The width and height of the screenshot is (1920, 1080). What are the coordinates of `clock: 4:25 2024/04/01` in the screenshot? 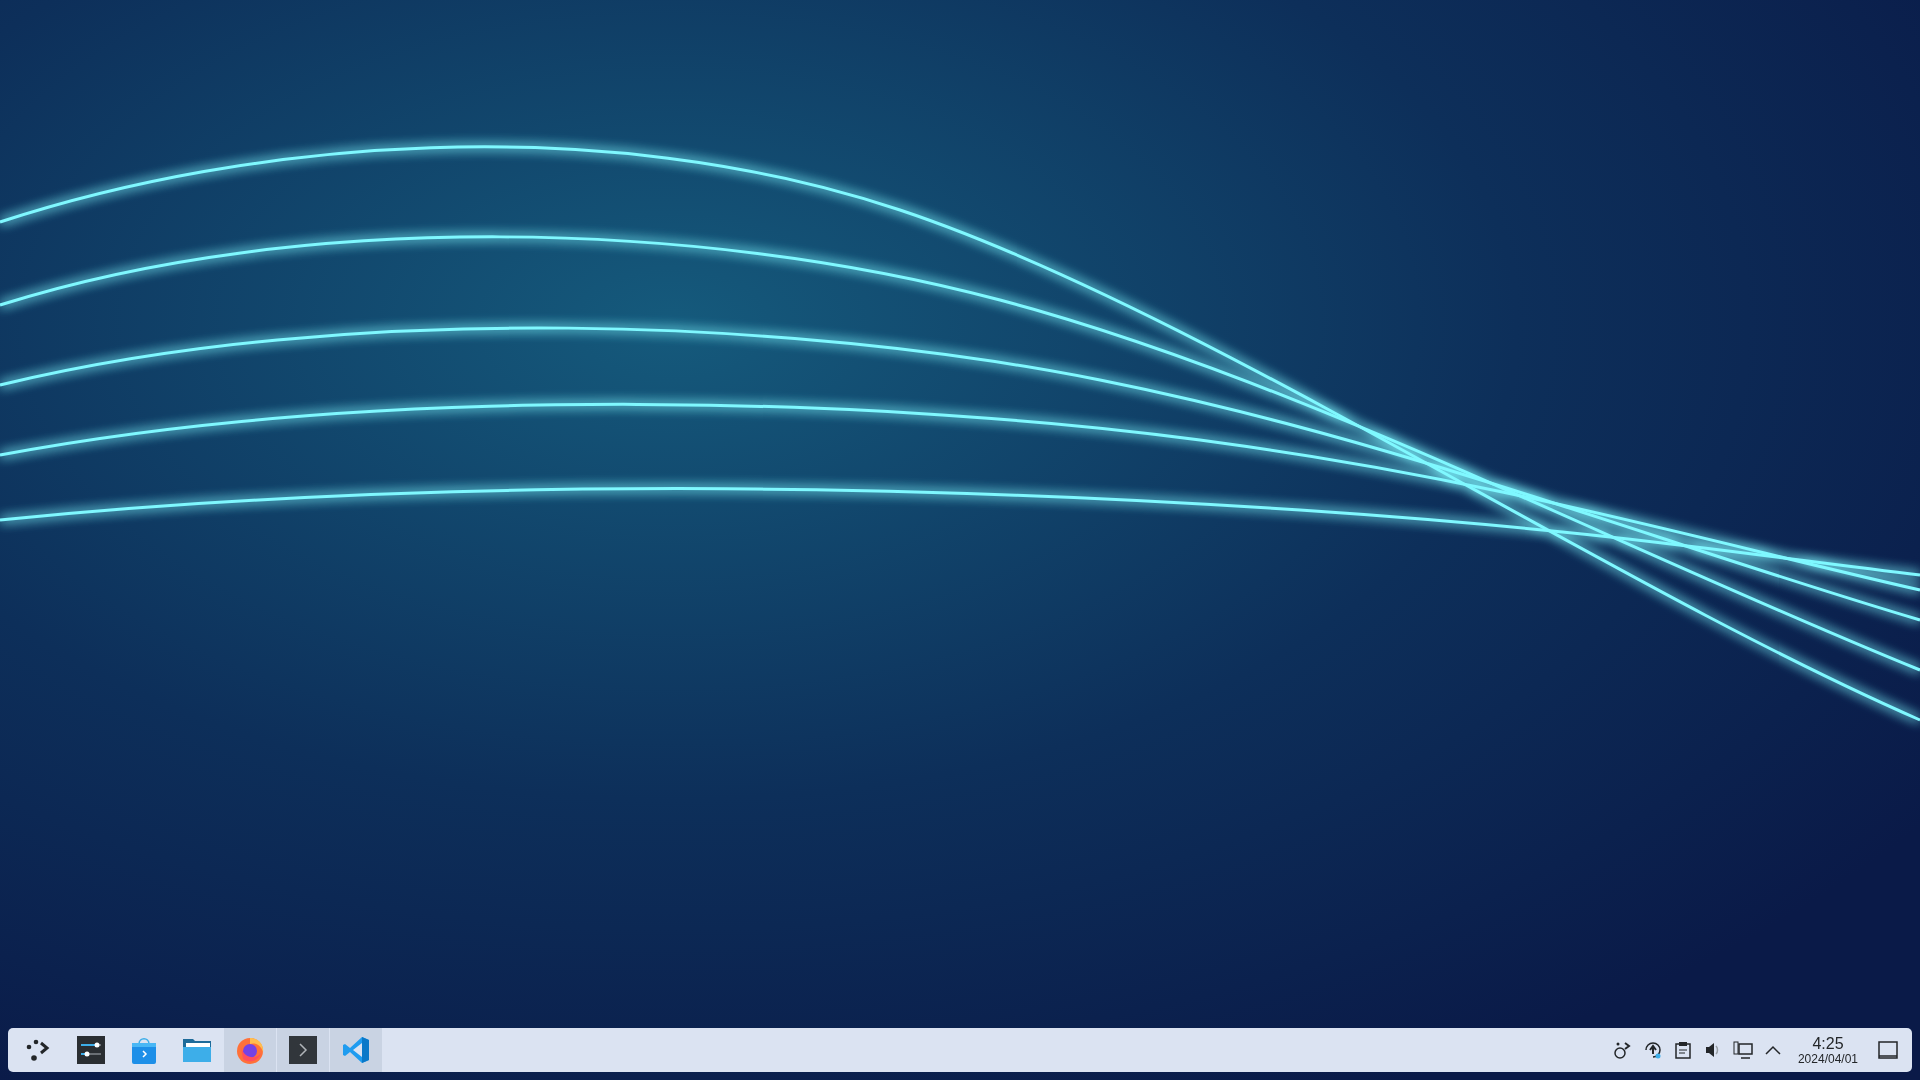 It's located at (1827, 1050).